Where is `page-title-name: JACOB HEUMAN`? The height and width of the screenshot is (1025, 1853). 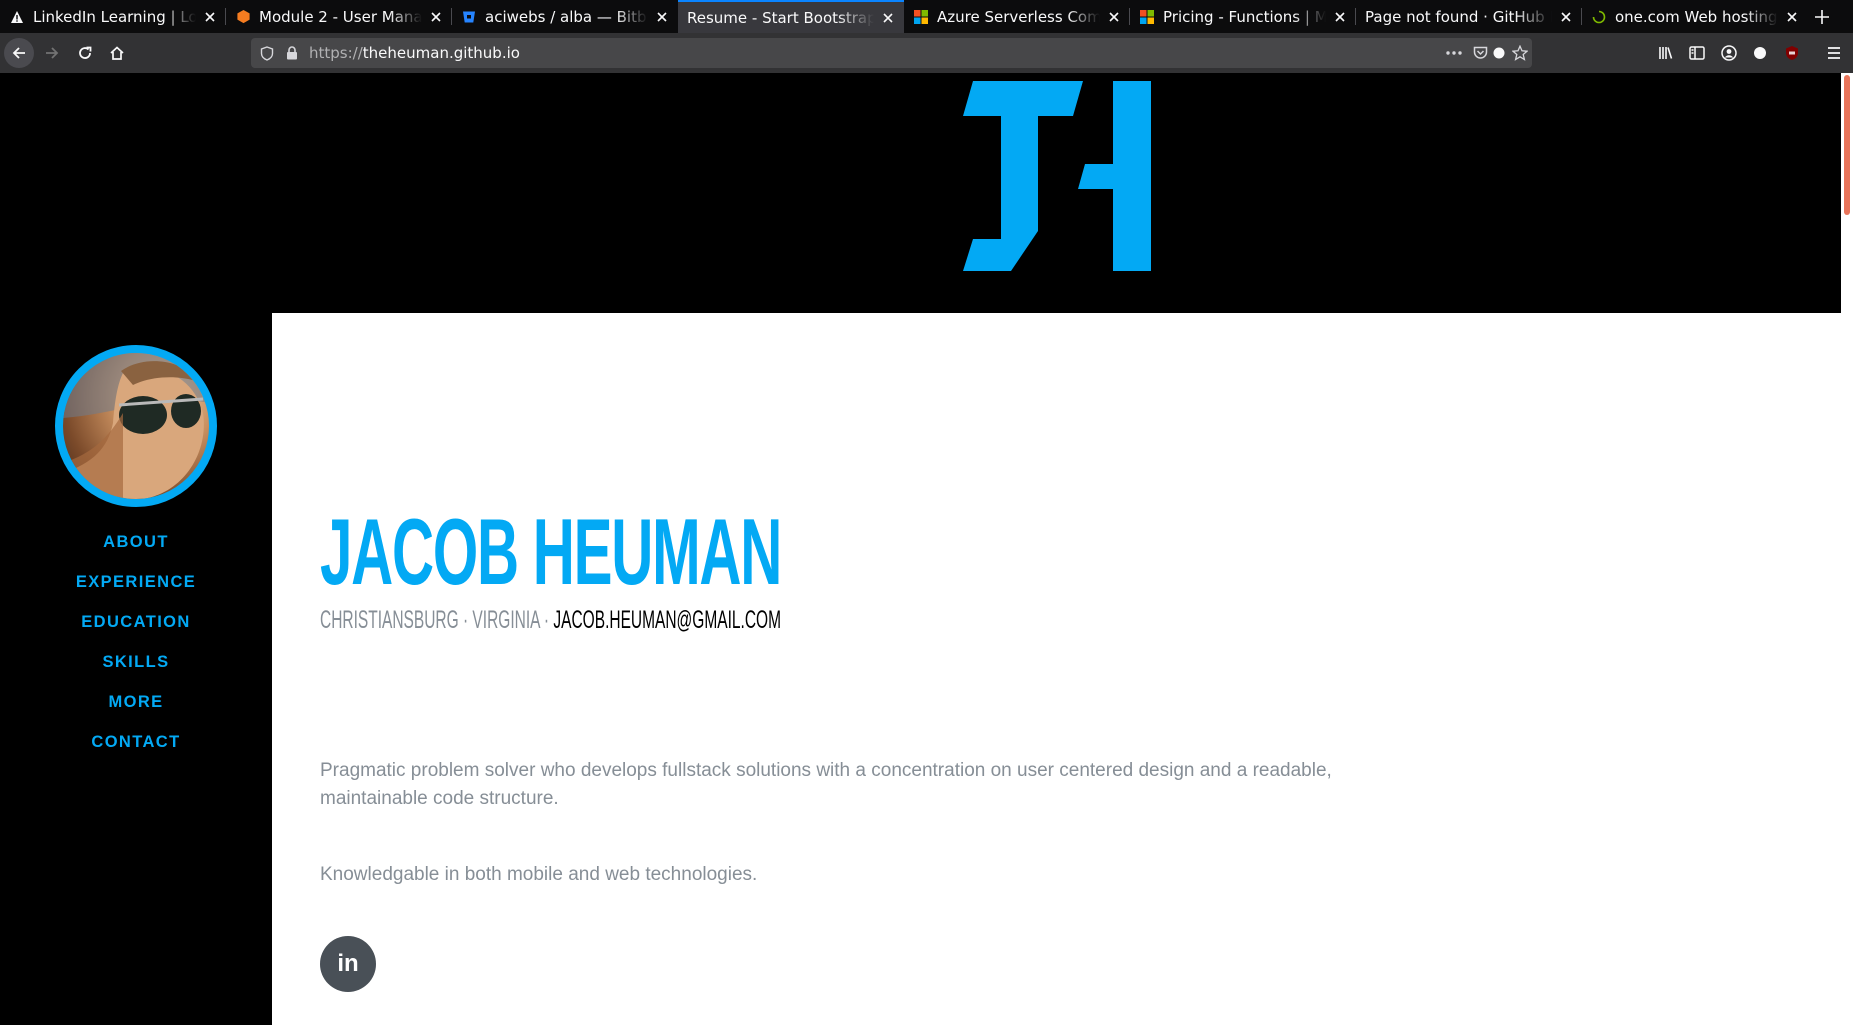
page-title-name: JACOB HEUMAN is located at coordinates (551, 551).